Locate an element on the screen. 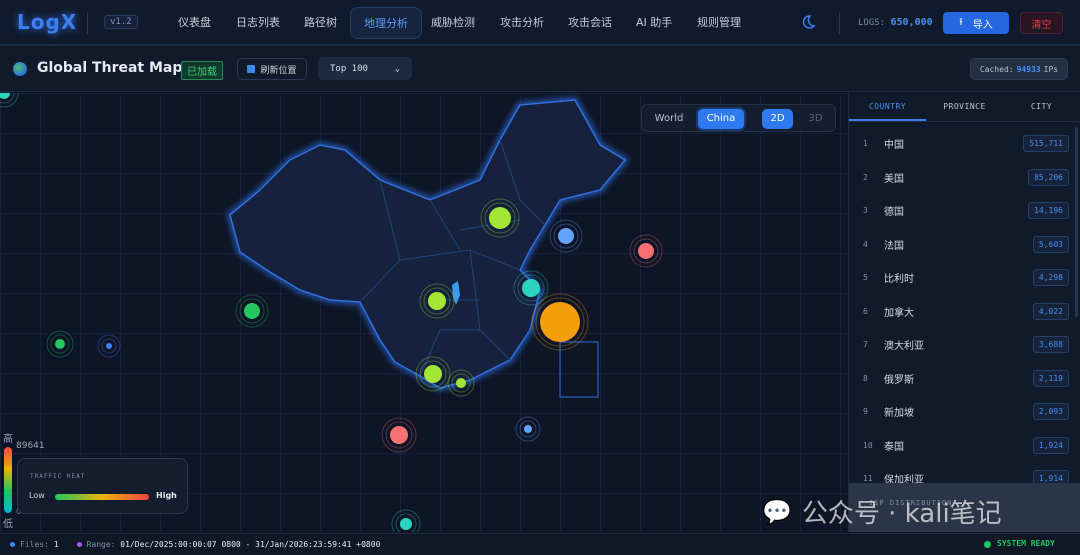 The height and width of the screenshot is (555, 1080). scale-high-label: 高 is located at coordinates (8, 439).